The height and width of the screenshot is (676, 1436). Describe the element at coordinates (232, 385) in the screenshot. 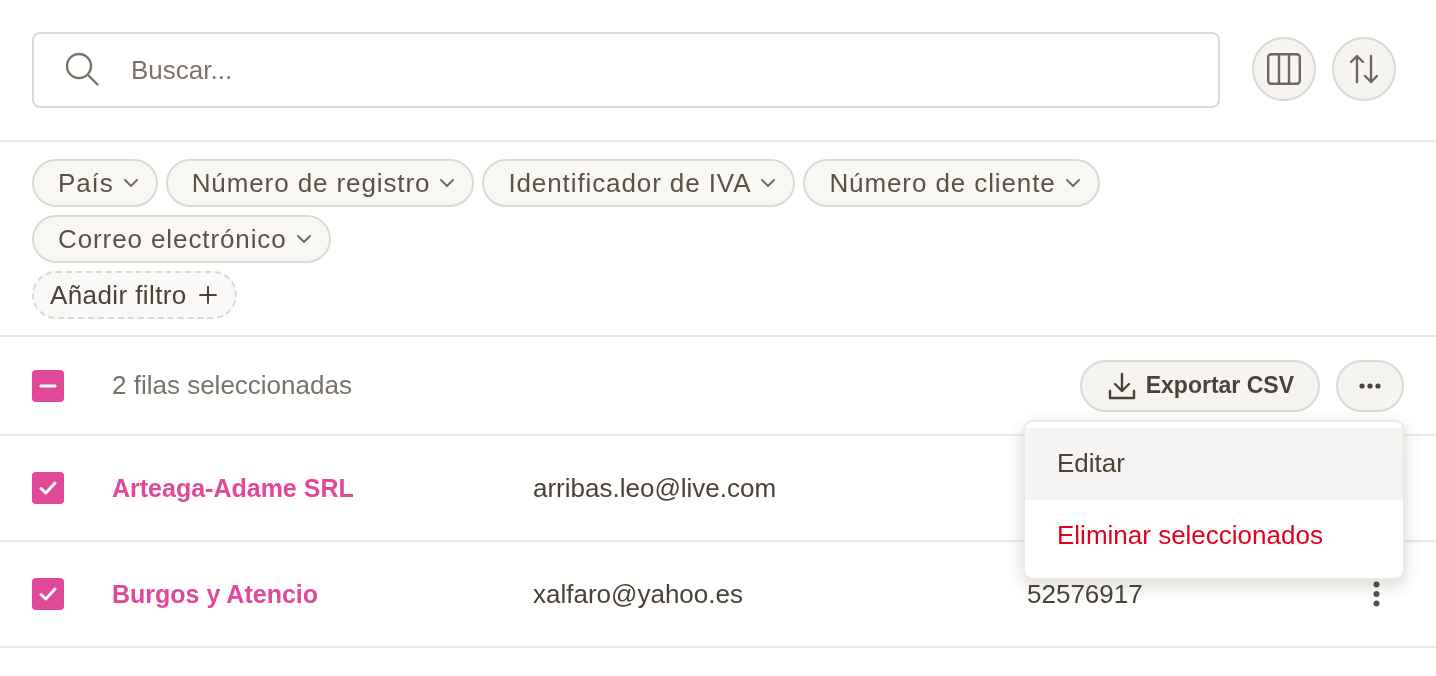

I see `selection-count: 2 filas seleccionadas` at that location.